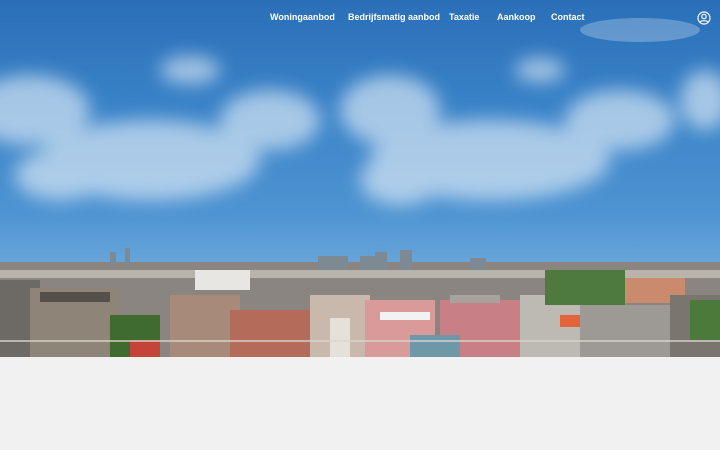  I want to click on user-account-icon, so click(704, 18).